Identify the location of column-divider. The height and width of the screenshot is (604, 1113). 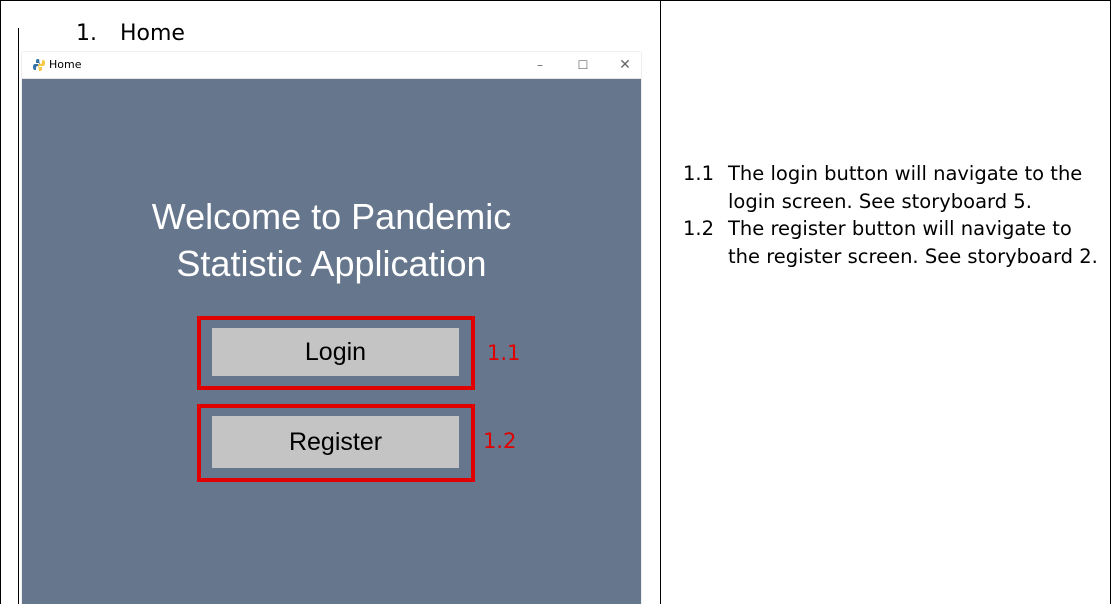
(660, 302).